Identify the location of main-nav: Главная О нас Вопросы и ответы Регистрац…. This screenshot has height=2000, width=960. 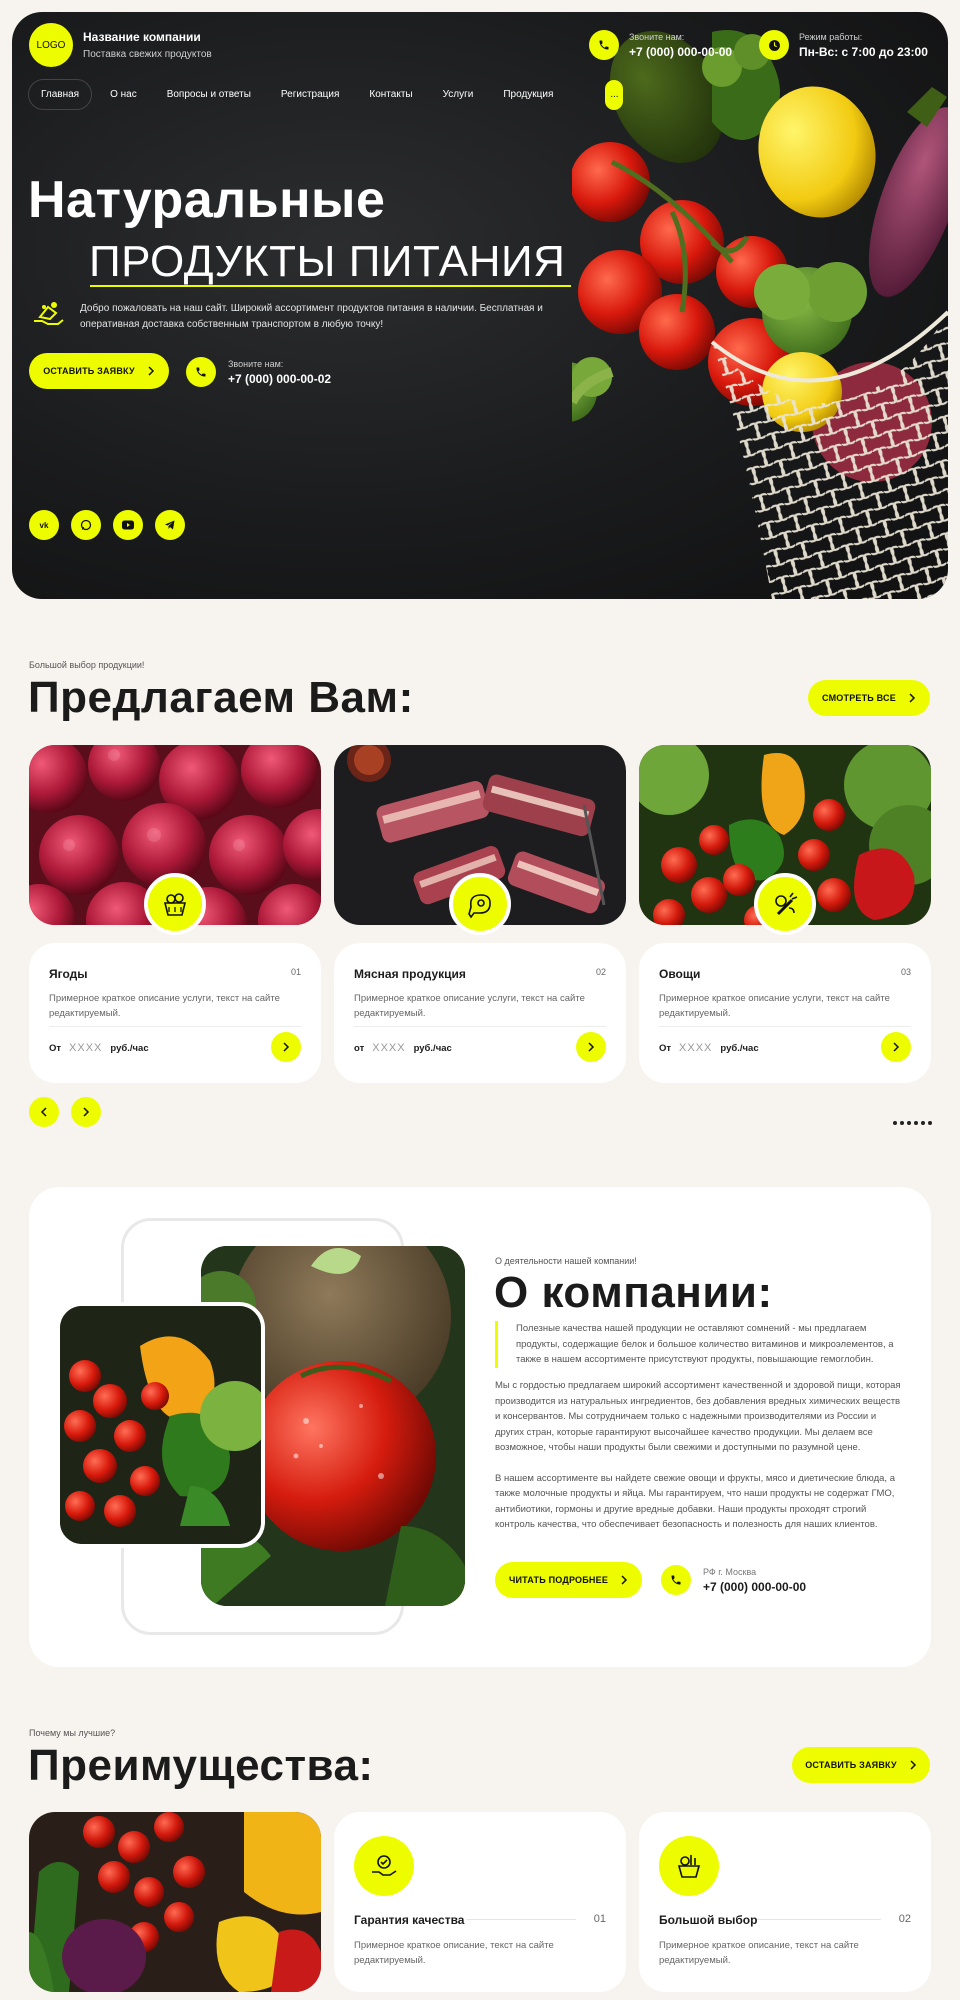
(326, 94).